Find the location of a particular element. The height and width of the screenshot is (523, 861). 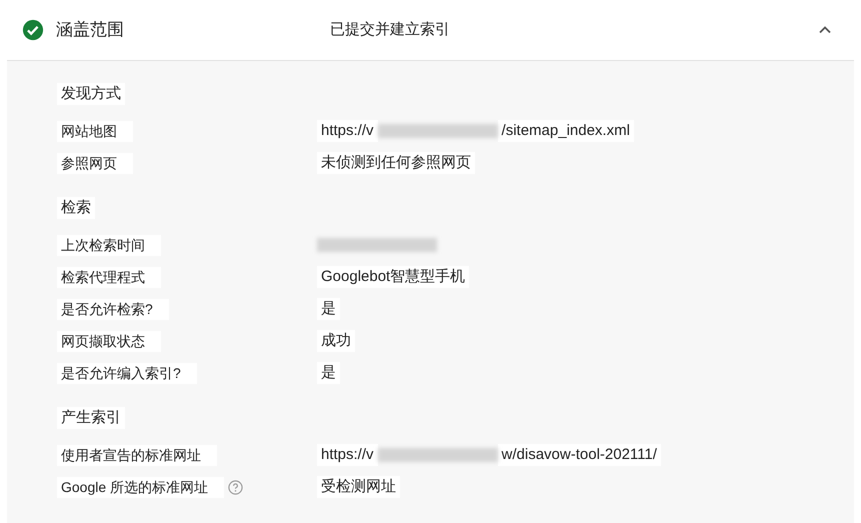

help-icon is located at coordinates (236, 487).